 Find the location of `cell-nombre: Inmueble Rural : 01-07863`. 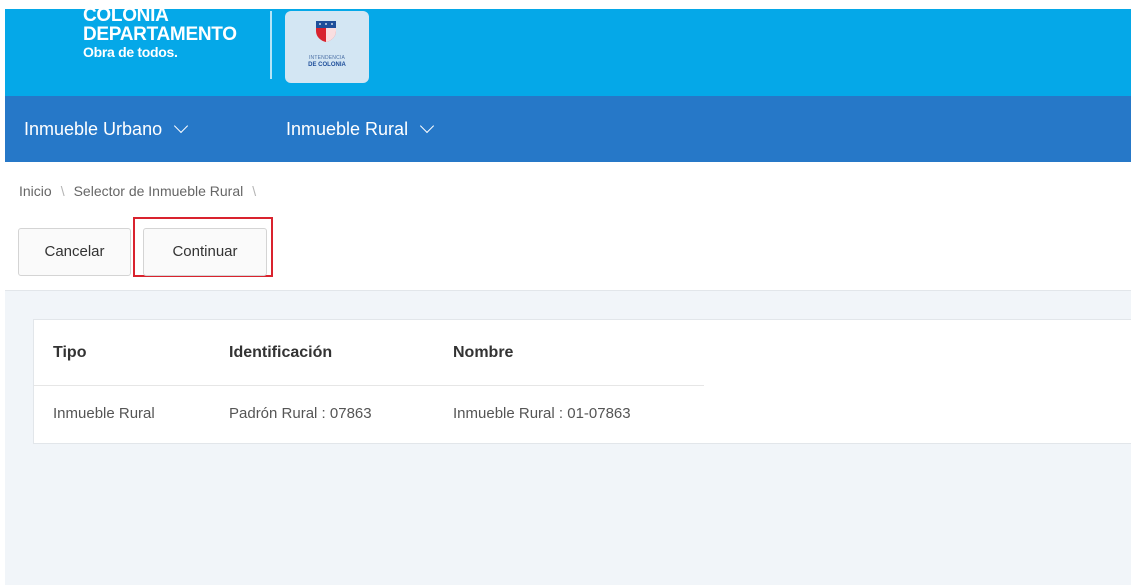

cell-nombre: Inmueble Rural : 01-07863 is located at coordinates (542, 413).